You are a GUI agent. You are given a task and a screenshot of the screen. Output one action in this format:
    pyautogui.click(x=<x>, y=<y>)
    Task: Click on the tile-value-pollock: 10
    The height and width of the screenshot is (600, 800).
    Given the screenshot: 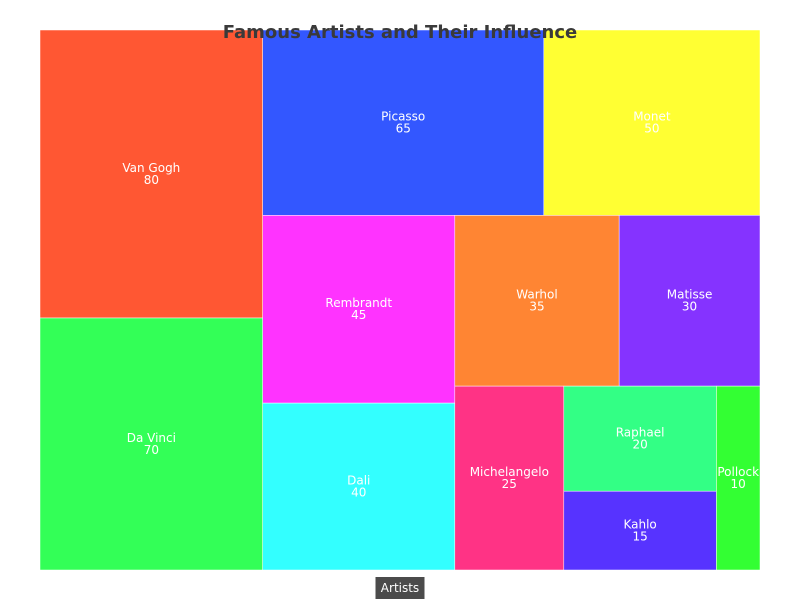 What is the action you would take?
    pyautogui.click(x=738, y=484)
    